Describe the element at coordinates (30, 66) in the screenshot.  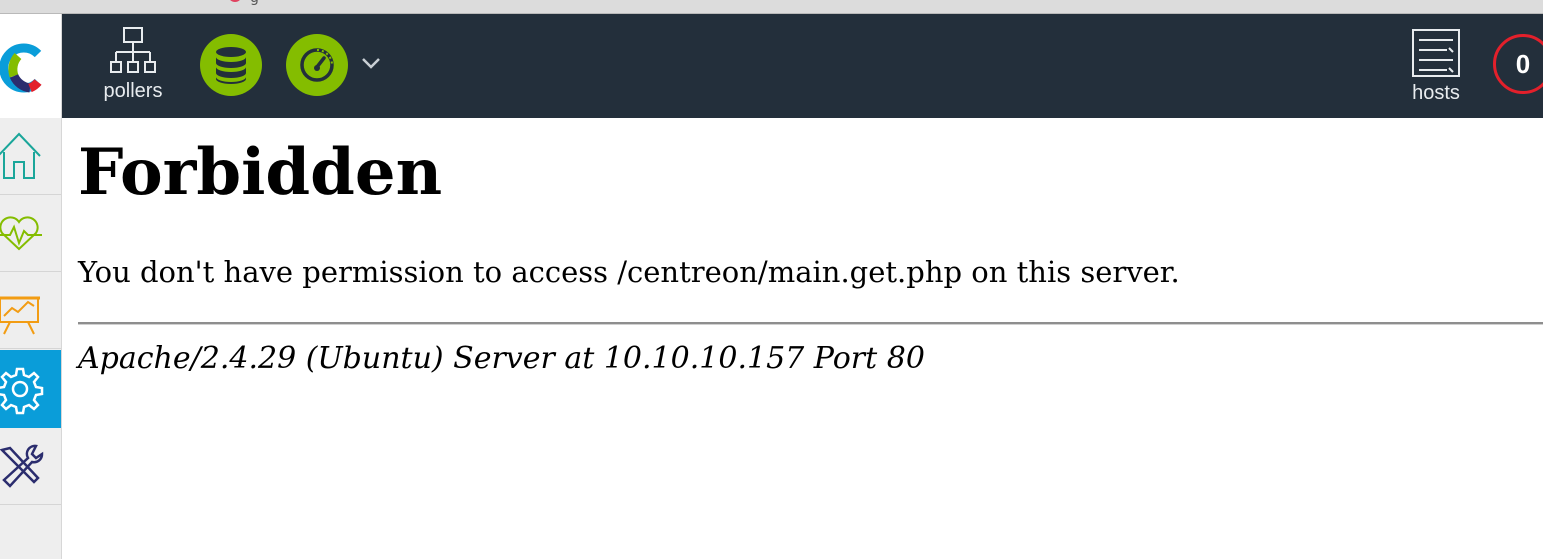
I see `centreon-logo-icon` at that location.